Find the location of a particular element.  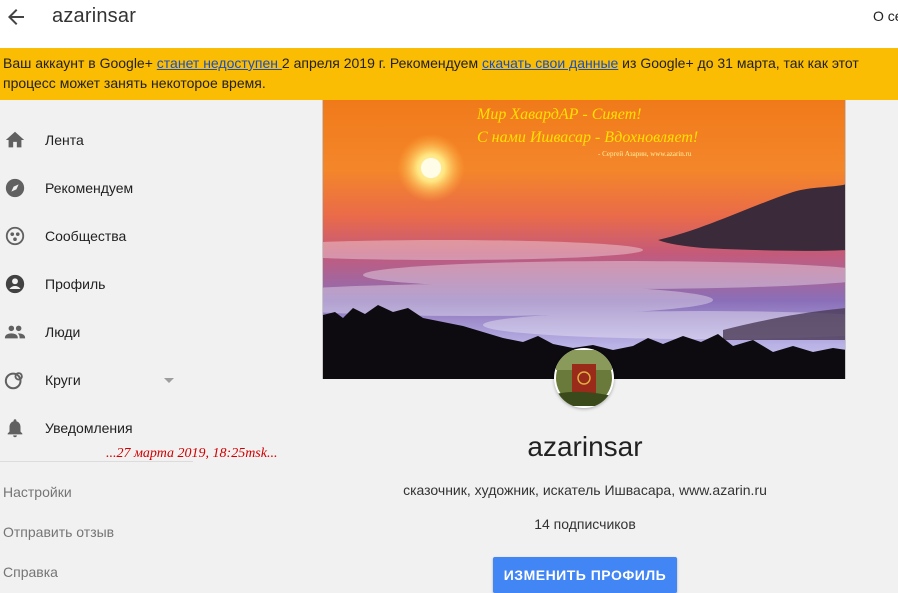

banner-link-unavailable: станет недоступен is located at coordinates (219, 63).